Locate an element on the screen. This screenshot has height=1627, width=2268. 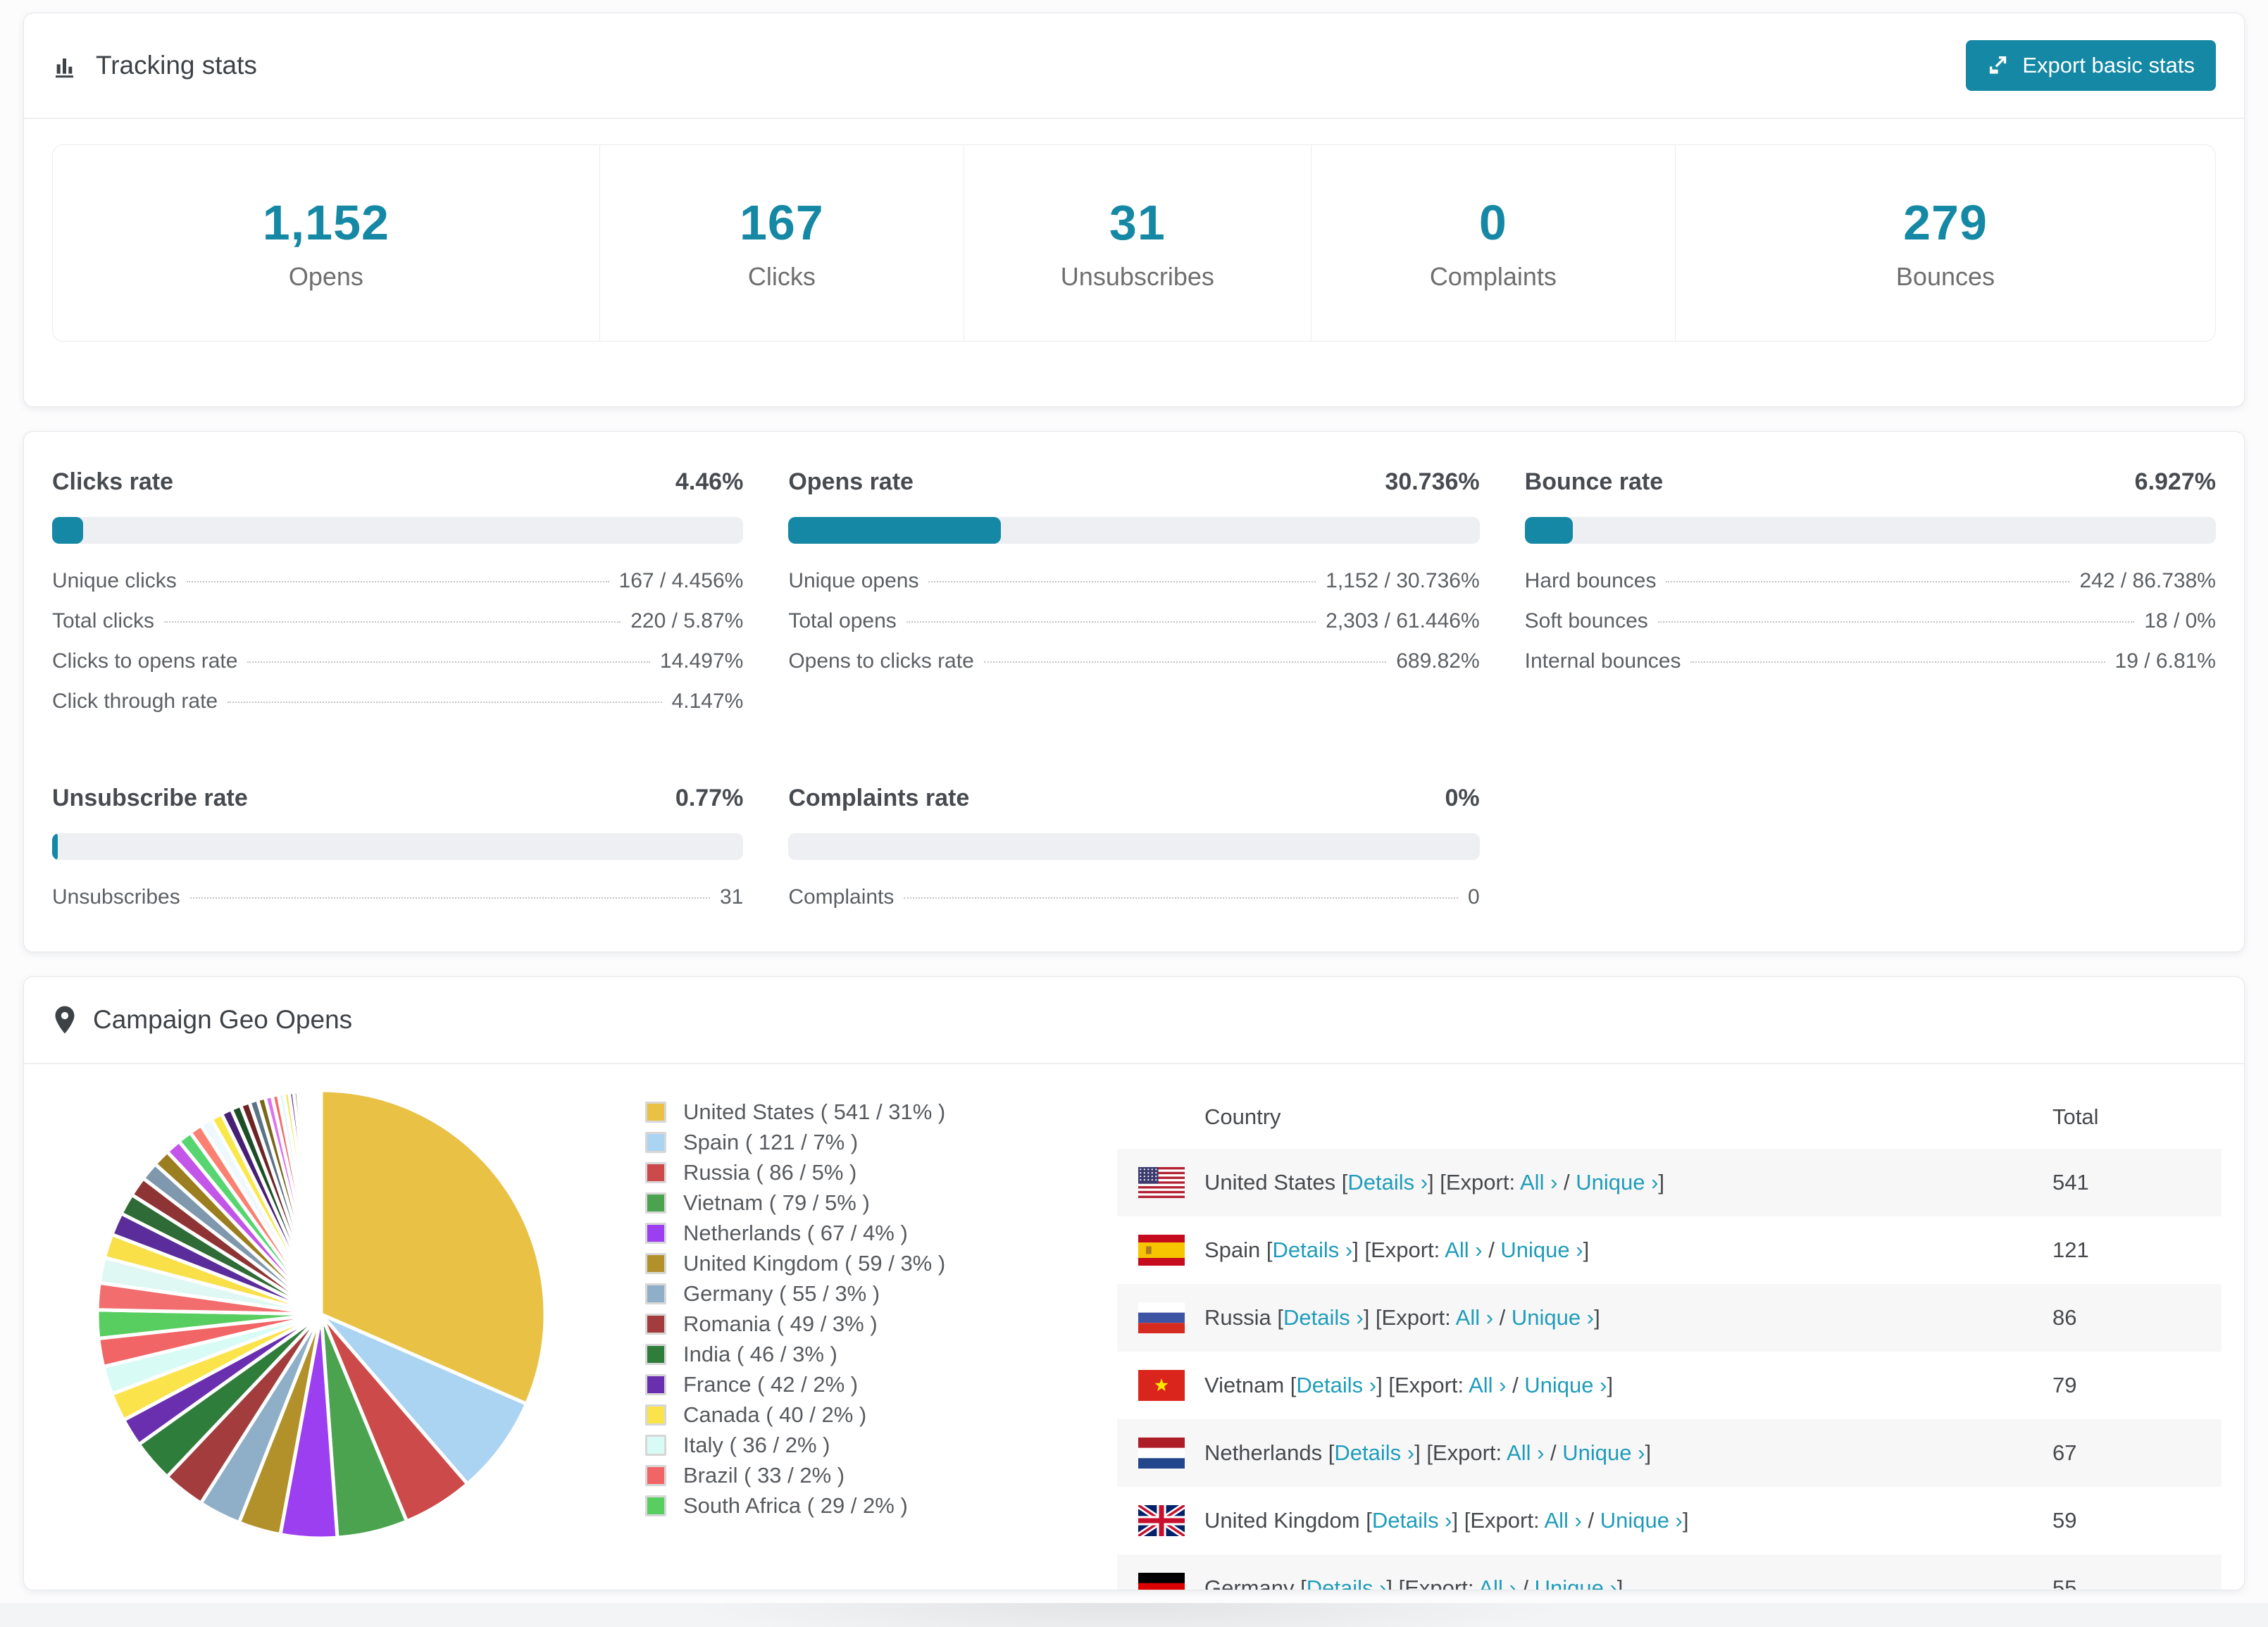
detail-rows: Complaints 0 is located at coordinates (1134, 905).